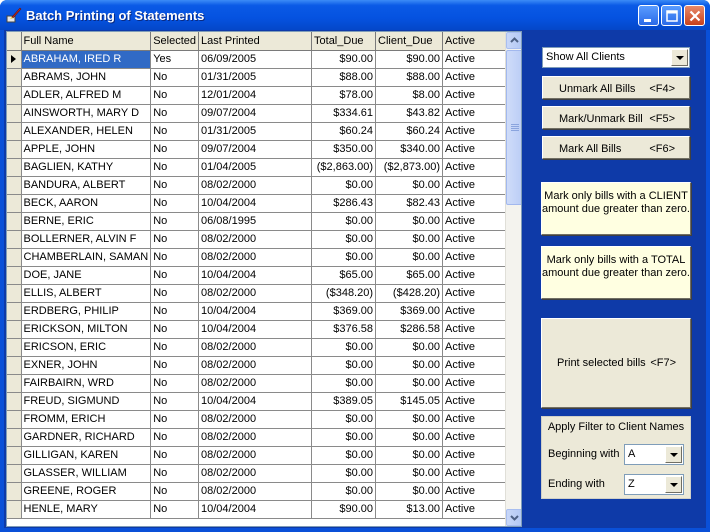 The width and height of the screenshot is (710, 532). I want to click on cell-full-name: AINSWORTH, MARY D, so click(86, 113).